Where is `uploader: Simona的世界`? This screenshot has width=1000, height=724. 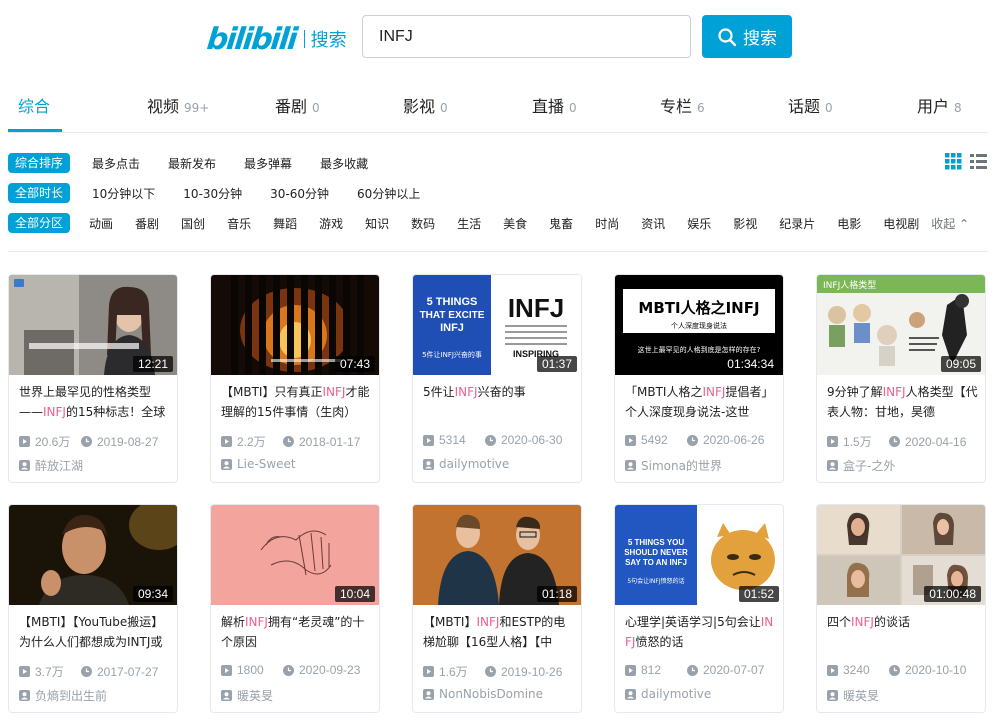 uploader: Simona的世界 is located at coordinates (673, 465).